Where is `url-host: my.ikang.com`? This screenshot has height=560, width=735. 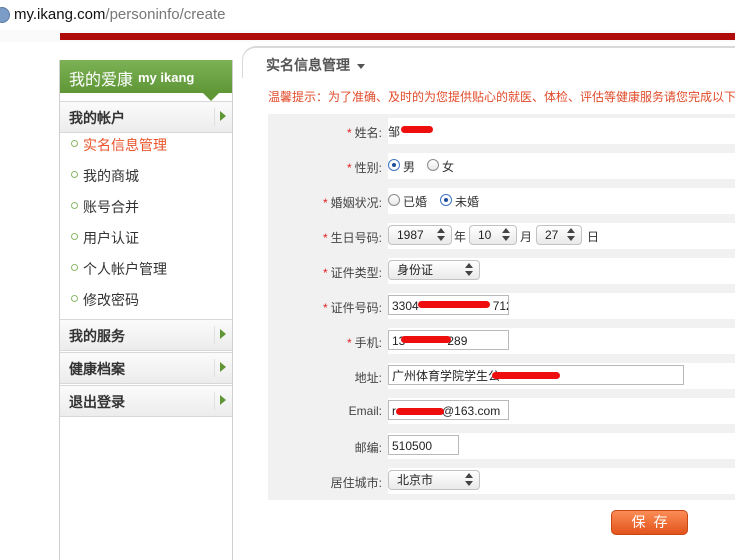 url-host: my.ikang.com is located at coordinates (60, 14).